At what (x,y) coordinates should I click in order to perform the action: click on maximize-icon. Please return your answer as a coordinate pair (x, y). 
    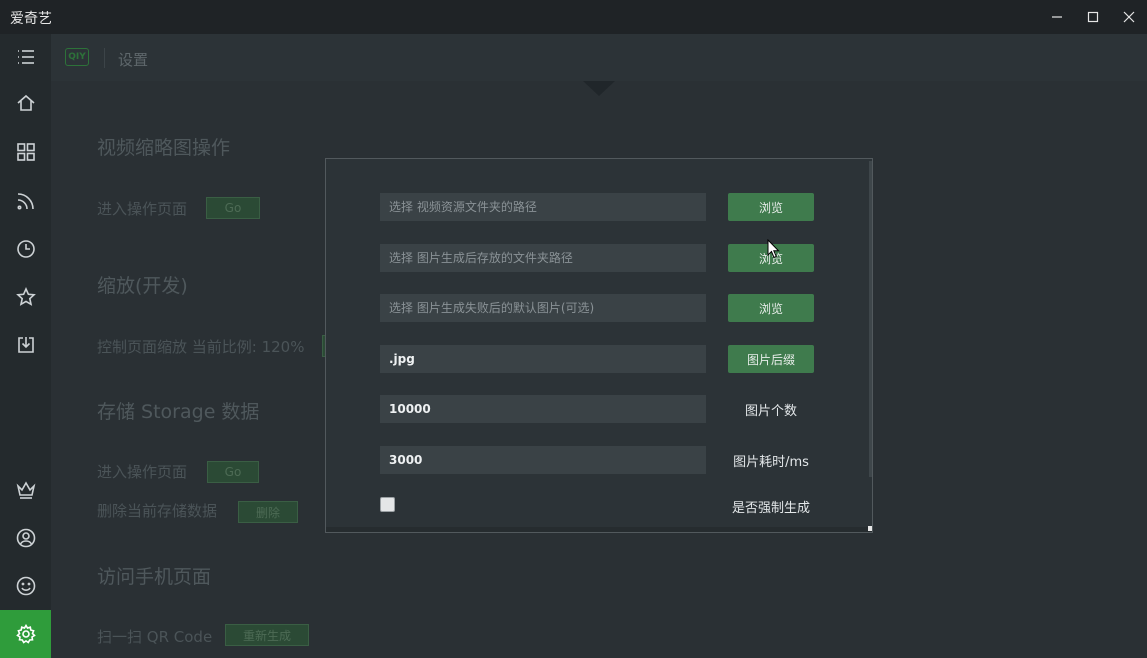
    Looking at the image, I should click on (1093, 17).